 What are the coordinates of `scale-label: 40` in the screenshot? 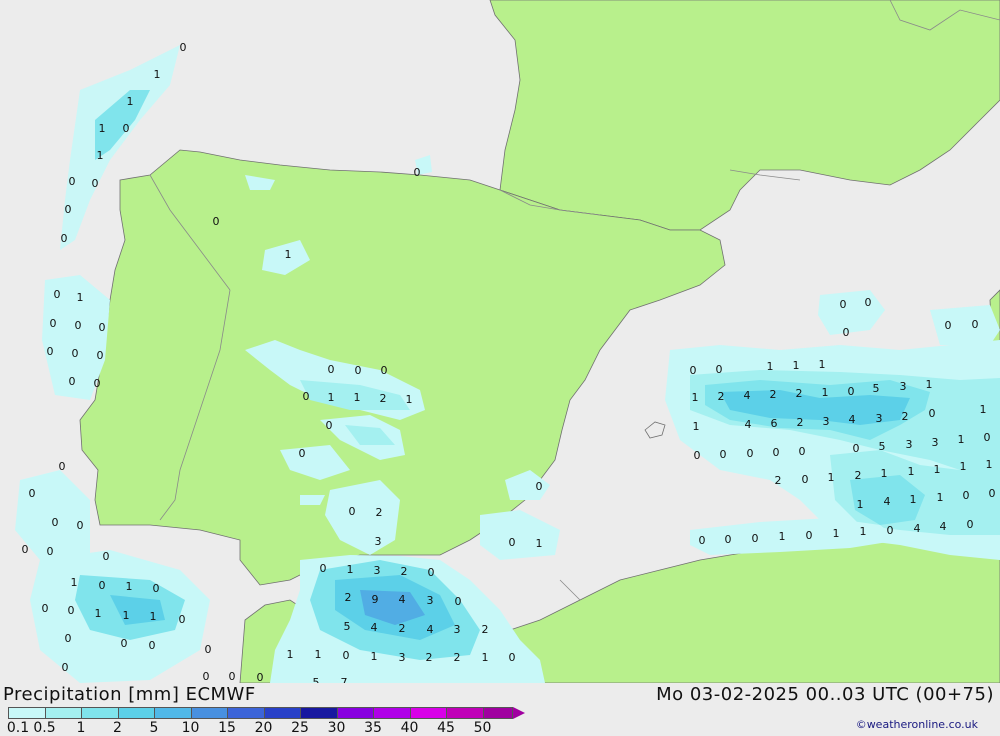 It's located at (409, 728).